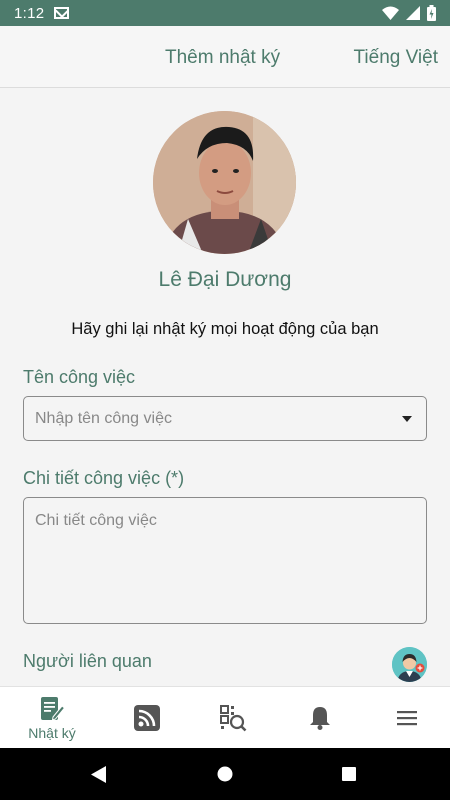  Describe the element at coordinates (104, 478) in the screenshot. I see `task-detail-label: Chi tiết công việc (*)` at that location.